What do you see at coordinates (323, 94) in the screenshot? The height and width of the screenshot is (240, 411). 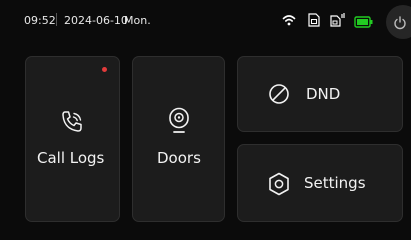 I see `dnd-label: DND` at bounding box center [323, 94].